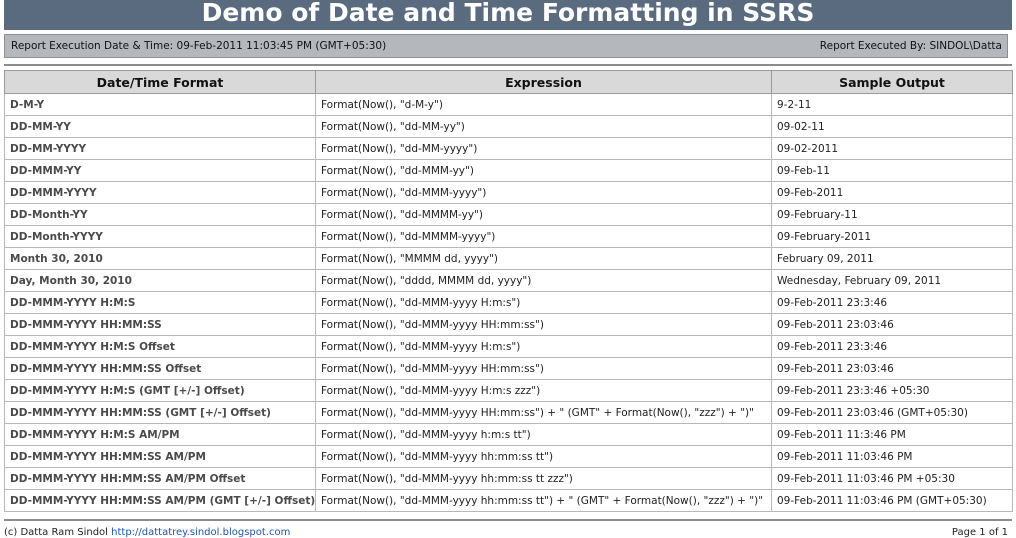  Describe the element at coordinates (160, 170) in the screenshot. I see `cell-format: DD-MMM-YY` at that location.